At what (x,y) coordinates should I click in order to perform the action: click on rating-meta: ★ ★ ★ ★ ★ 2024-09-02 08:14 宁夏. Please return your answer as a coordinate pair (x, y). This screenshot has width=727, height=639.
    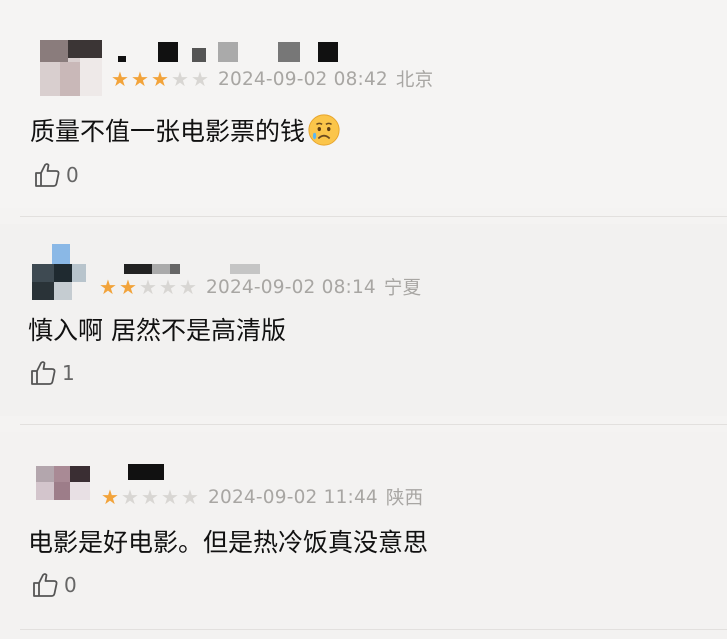
    Looking at the image, I should click on (260, 287).